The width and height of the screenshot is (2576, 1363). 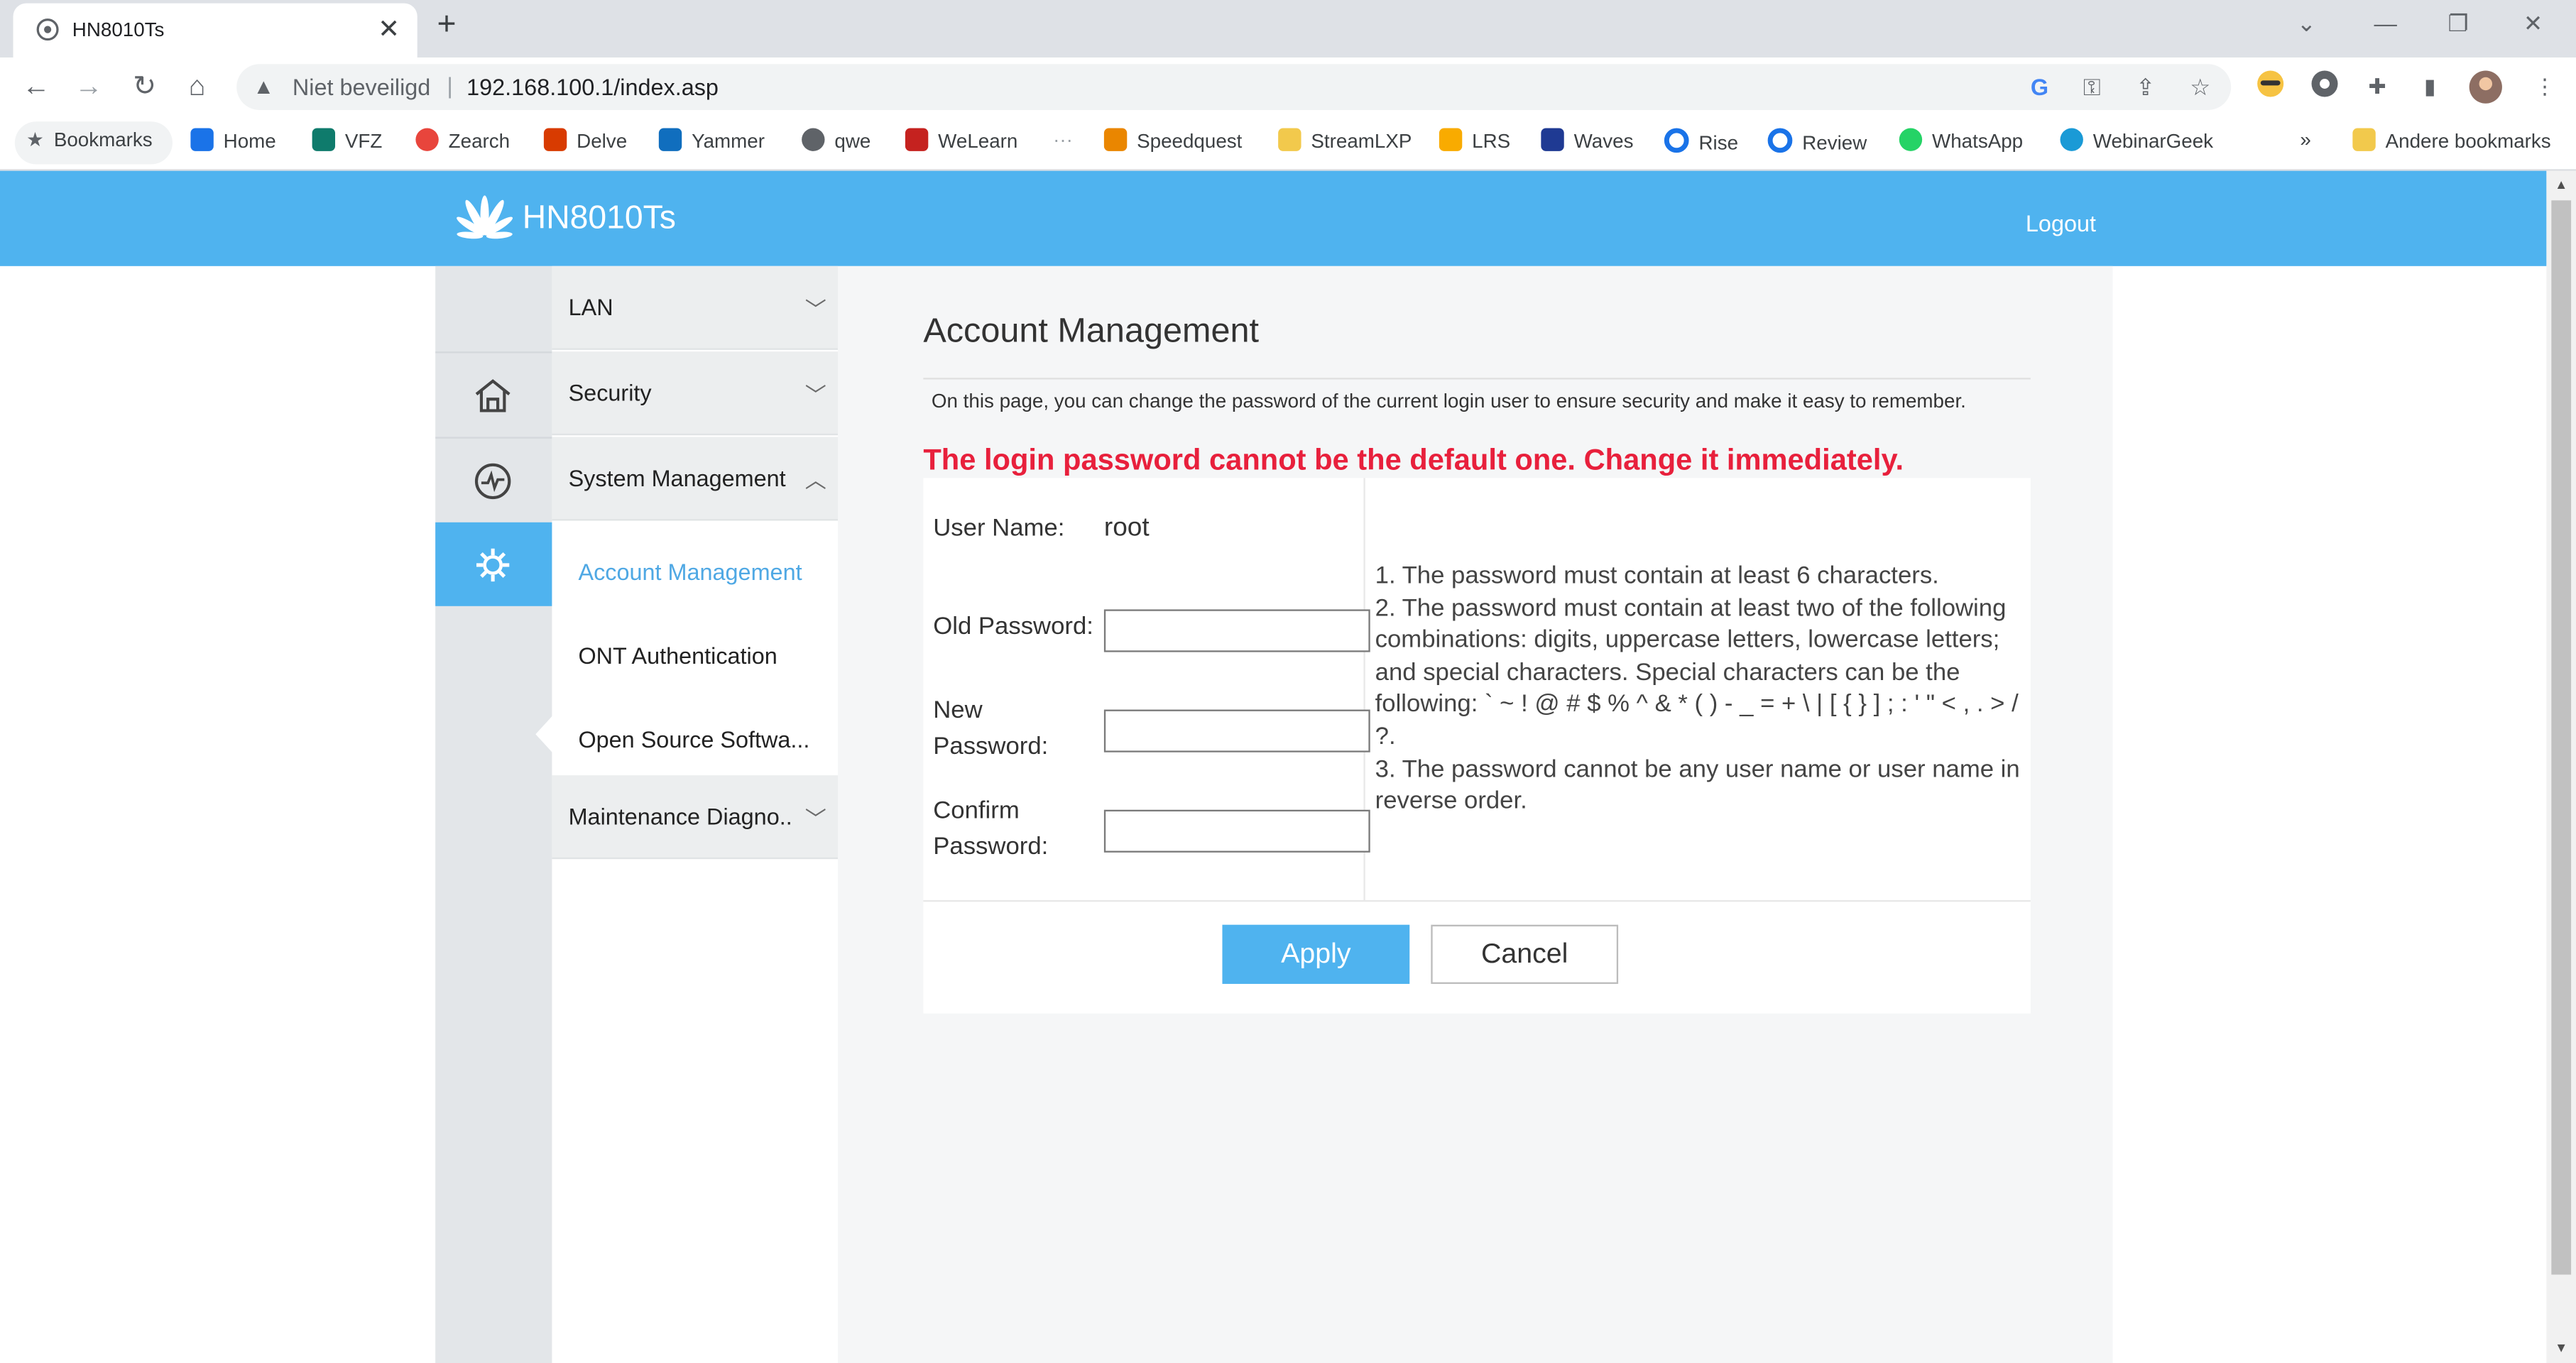 What do you see at coordinates (88, 86) in the screenshot?
I see `forward-icon: →` at bounding box center [88, 86].